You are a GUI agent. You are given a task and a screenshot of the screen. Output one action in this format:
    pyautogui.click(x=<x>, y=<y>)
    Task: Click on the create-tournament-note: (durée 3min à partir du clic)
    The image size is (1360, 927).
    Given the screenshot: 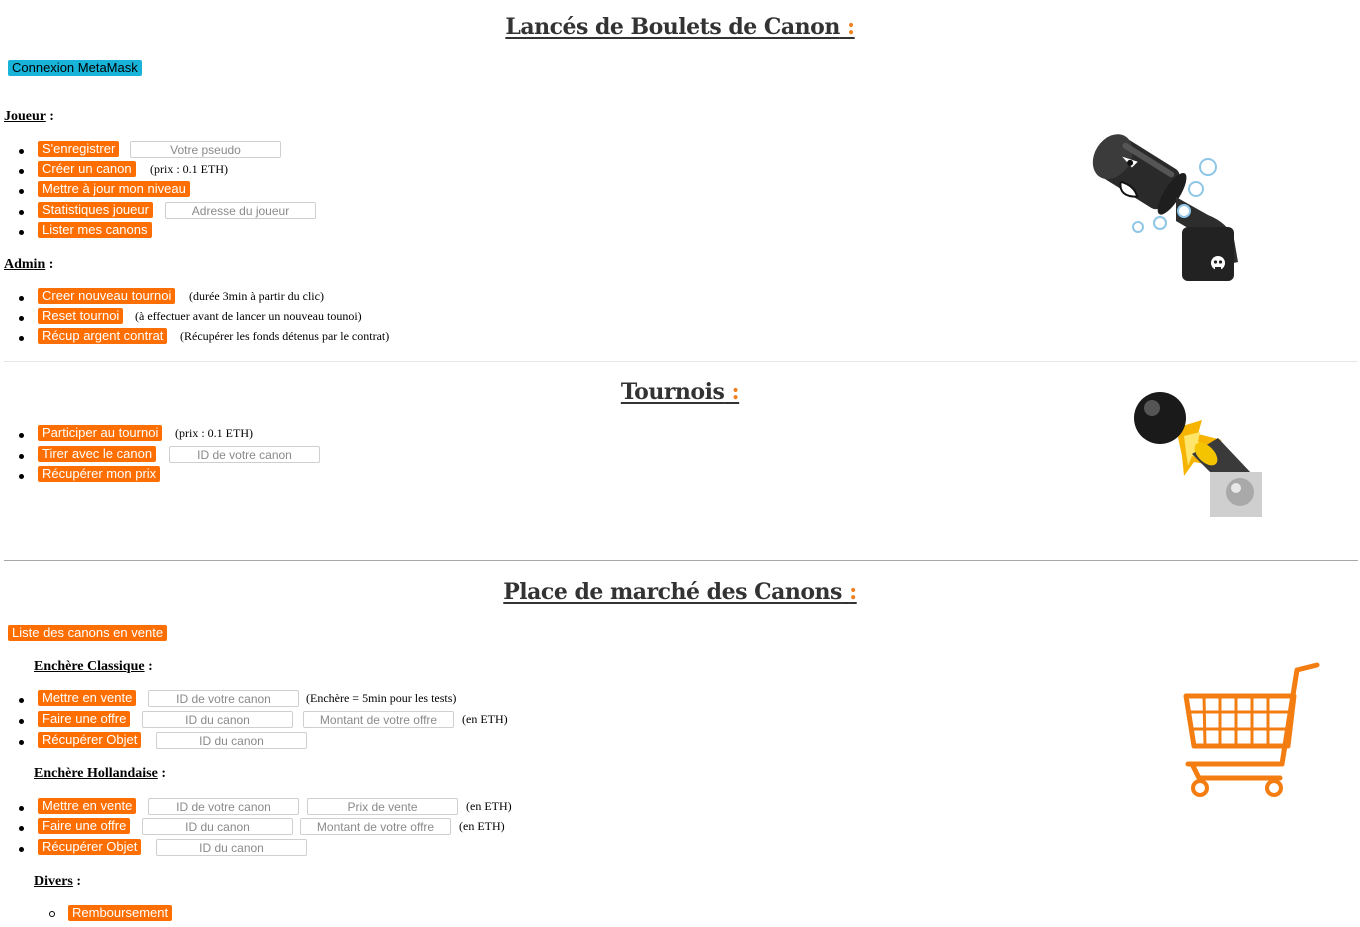 What is the action you would take?
    pyautogui.click(x=256, y=296)
    